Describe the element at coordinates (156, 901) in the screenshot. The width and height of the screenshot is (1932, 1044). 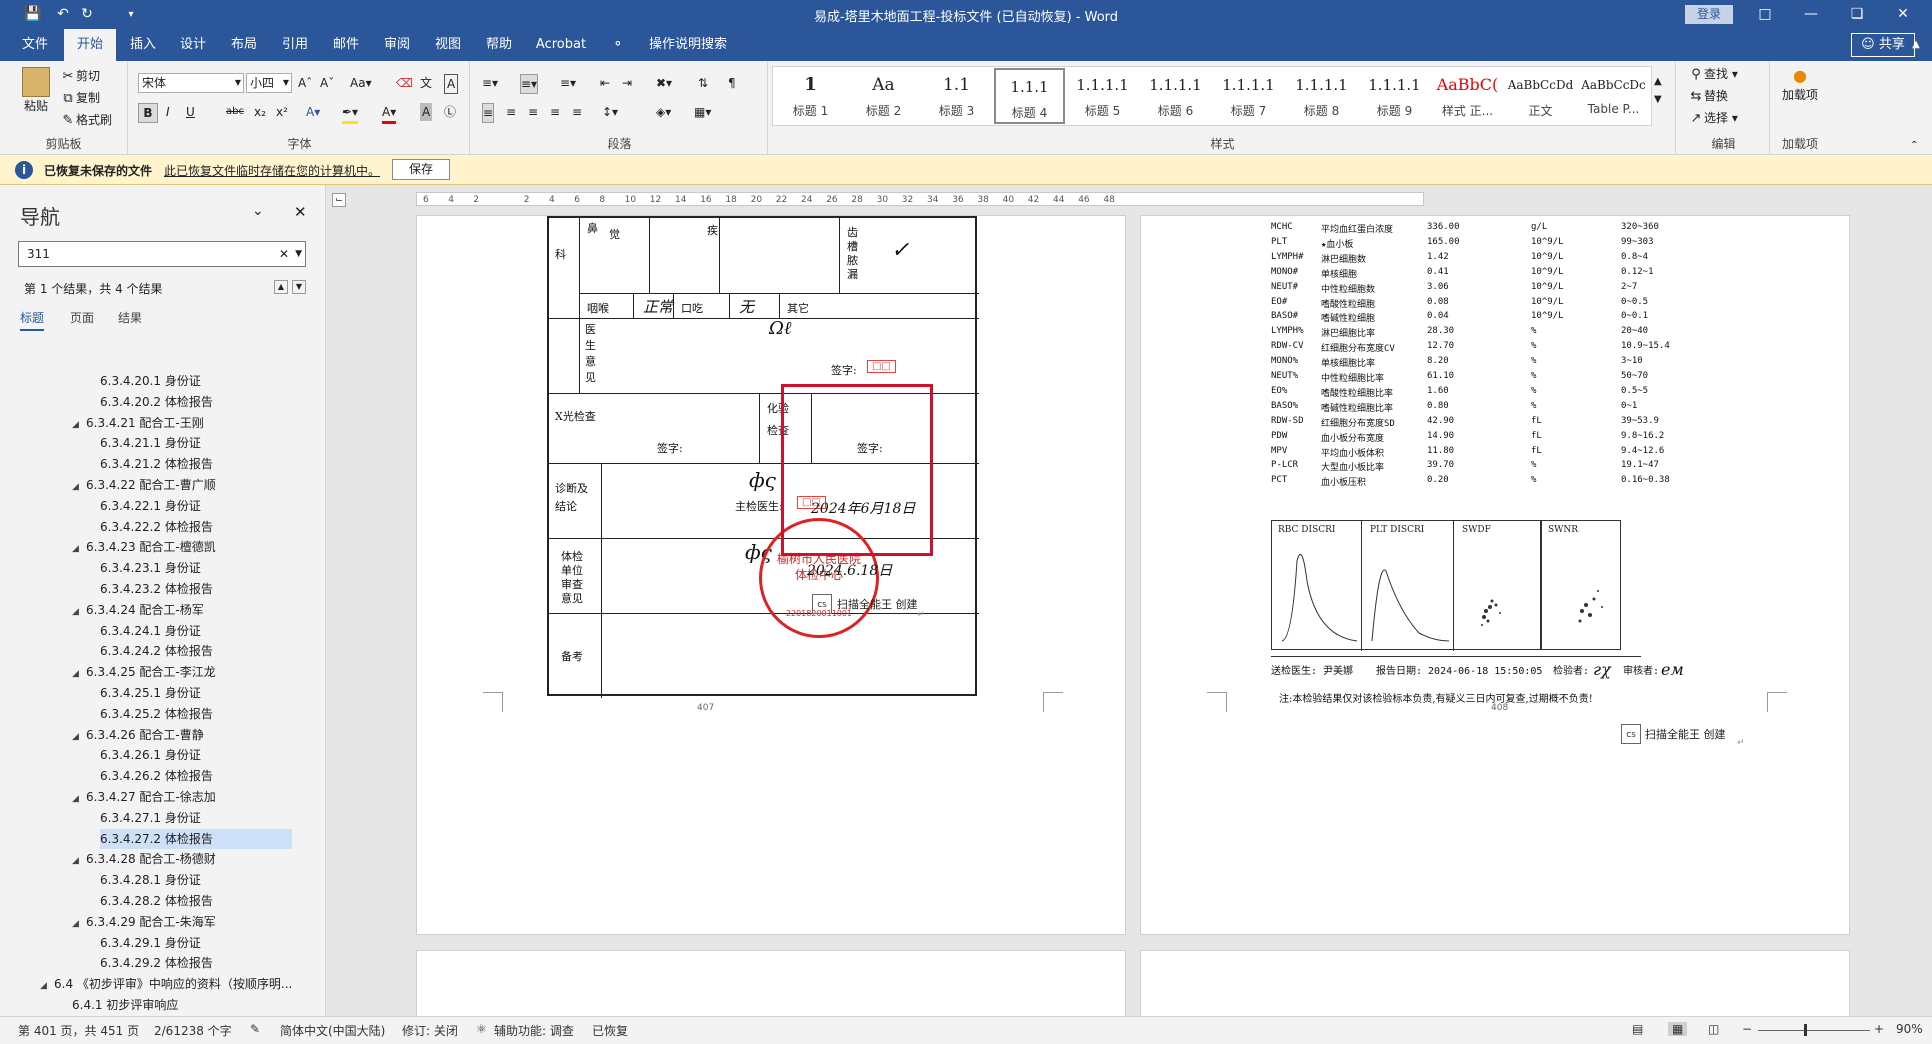
I see `nav-tree-item: 6.3.4.28.2 体检报告` at that location.